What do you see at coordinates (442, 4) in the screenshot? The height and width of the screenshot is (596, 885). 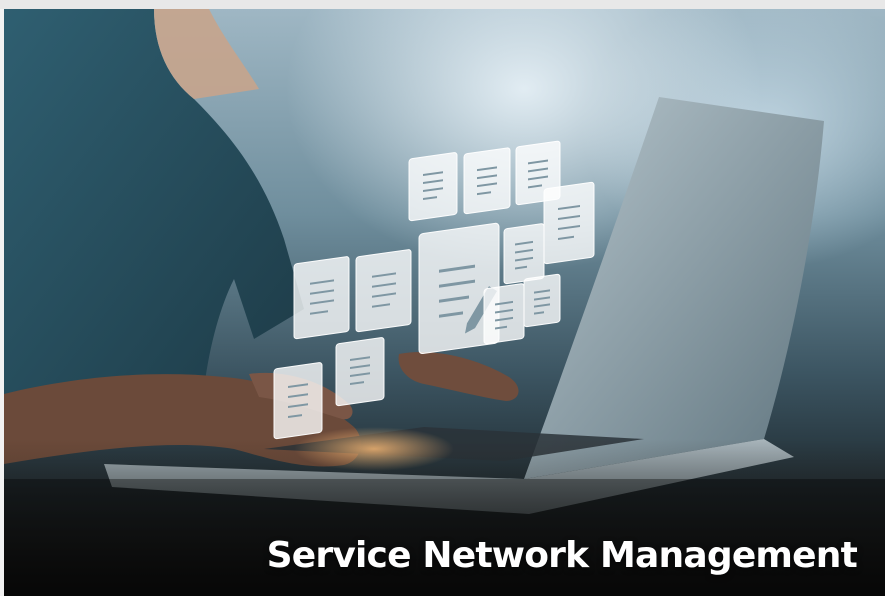 I see `top-strip` at bounding box center [442, 4].